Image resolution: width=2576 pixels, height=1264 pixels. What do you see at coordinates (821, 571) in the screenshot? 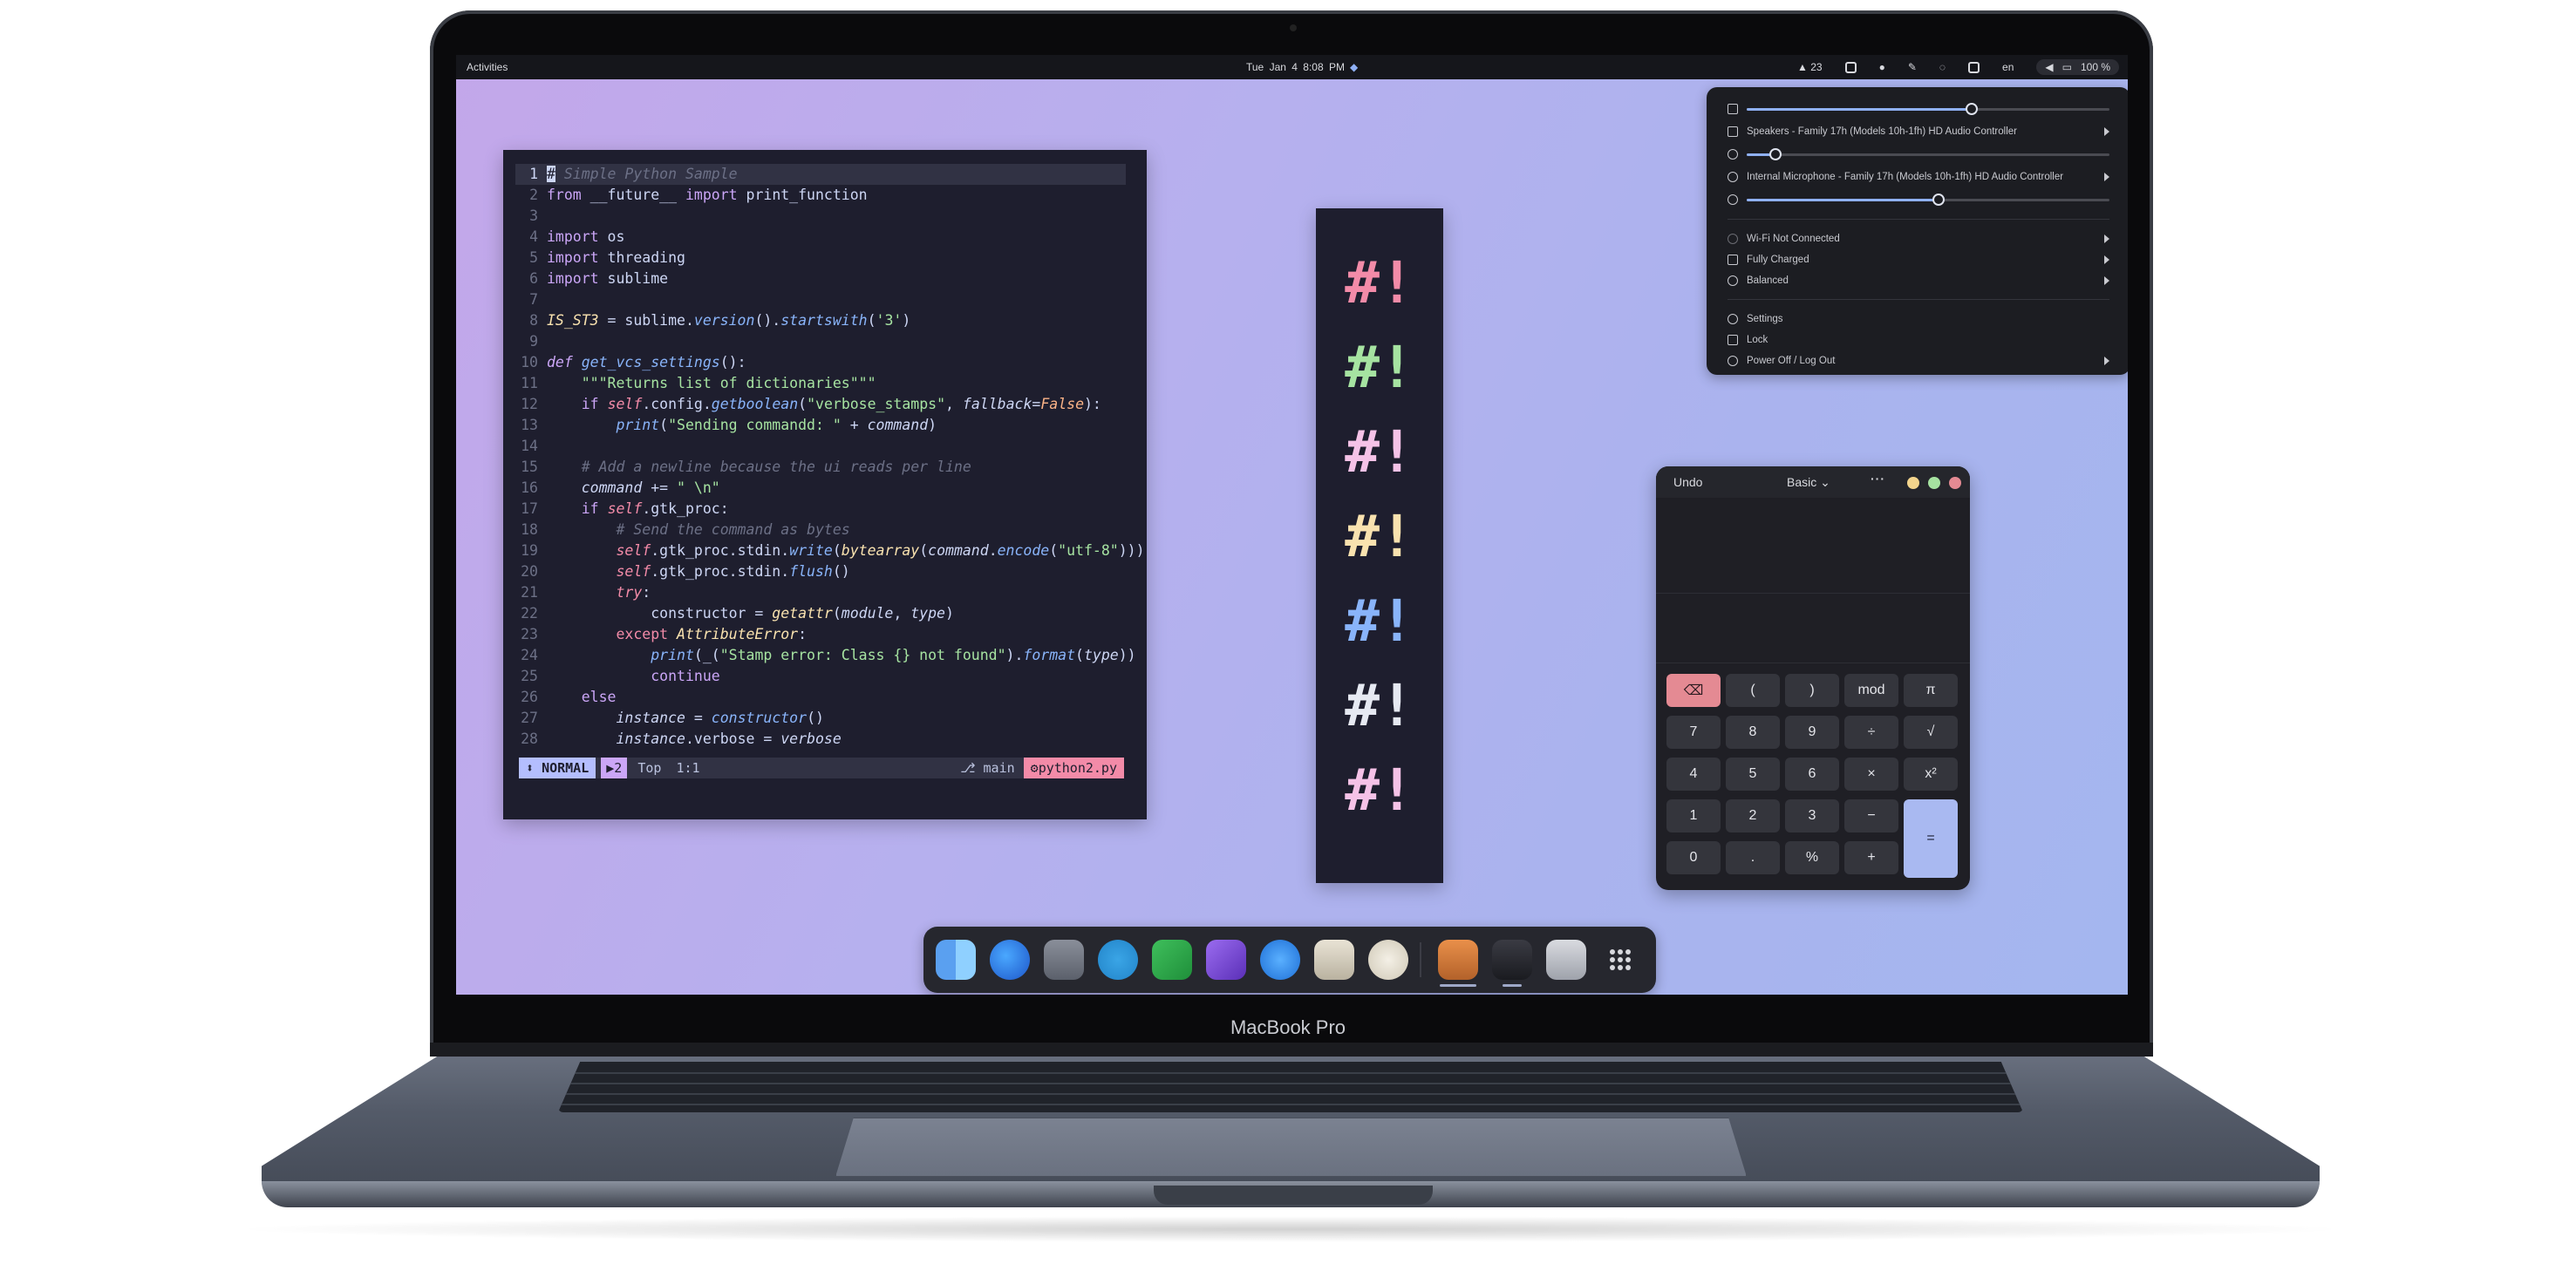
I see `code-line: 20 self.gtk_proc.stdin.flush()` at bounding box center [821, 571].